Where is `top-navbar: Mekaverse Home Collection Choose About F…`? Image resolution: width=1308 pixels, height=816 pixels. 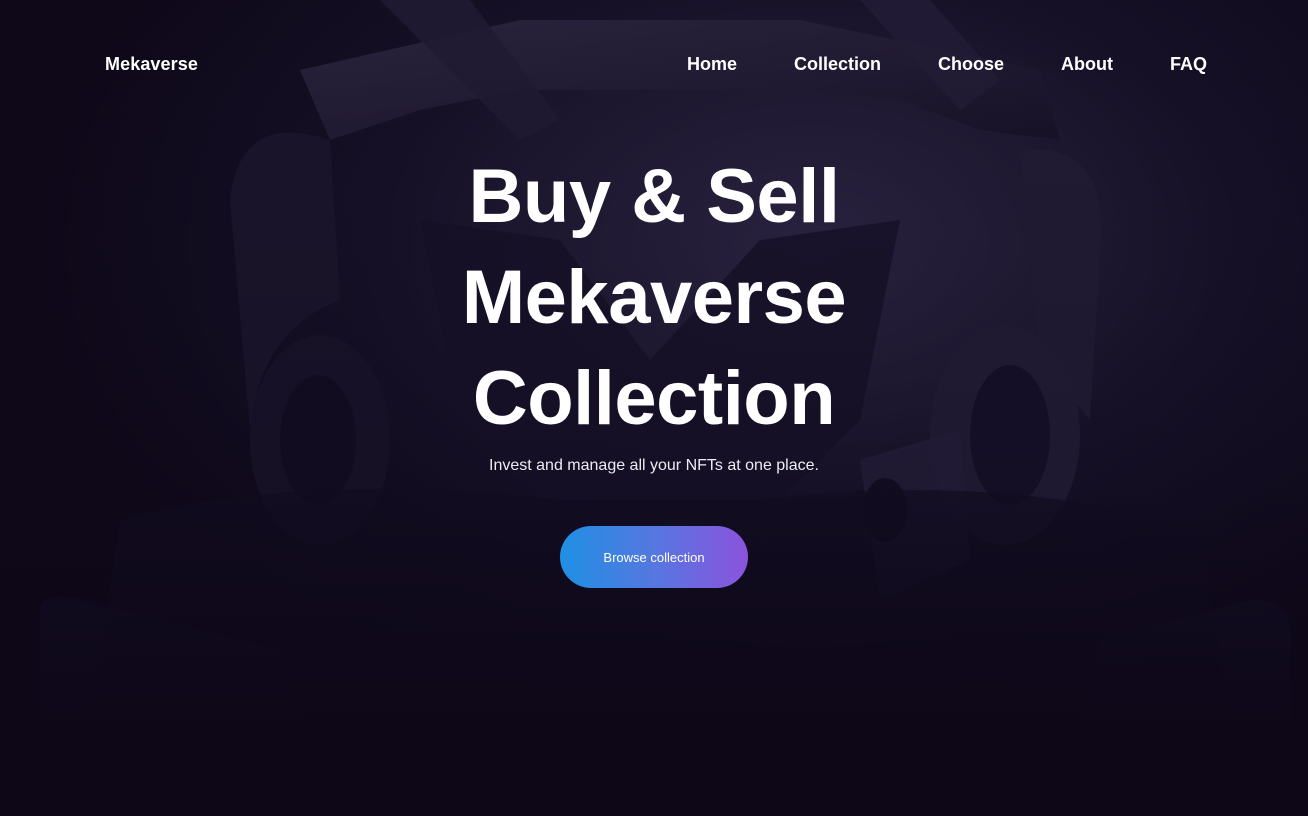 top-navbar: Mekaverse Home Collection Choose About F… is located at coordinates (654, 65).